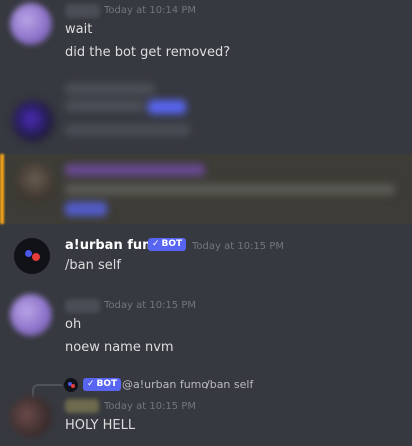 The width and height of the screenshot is (412, 446). What do you see at coordinates (73, 324) in the screenshot?
I see `message-text: oh` at bounding box center [73, 324].